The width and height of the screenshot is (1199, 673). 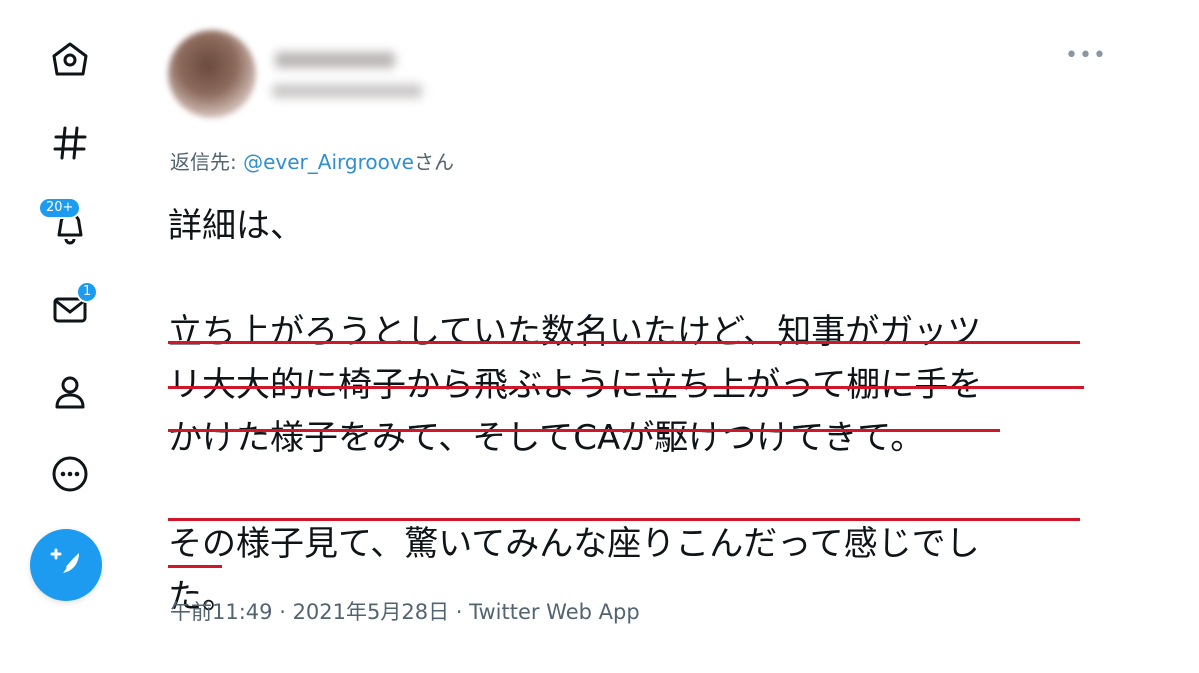 I want to click on notifications-badge: 20+, so click(x=60, y=208).